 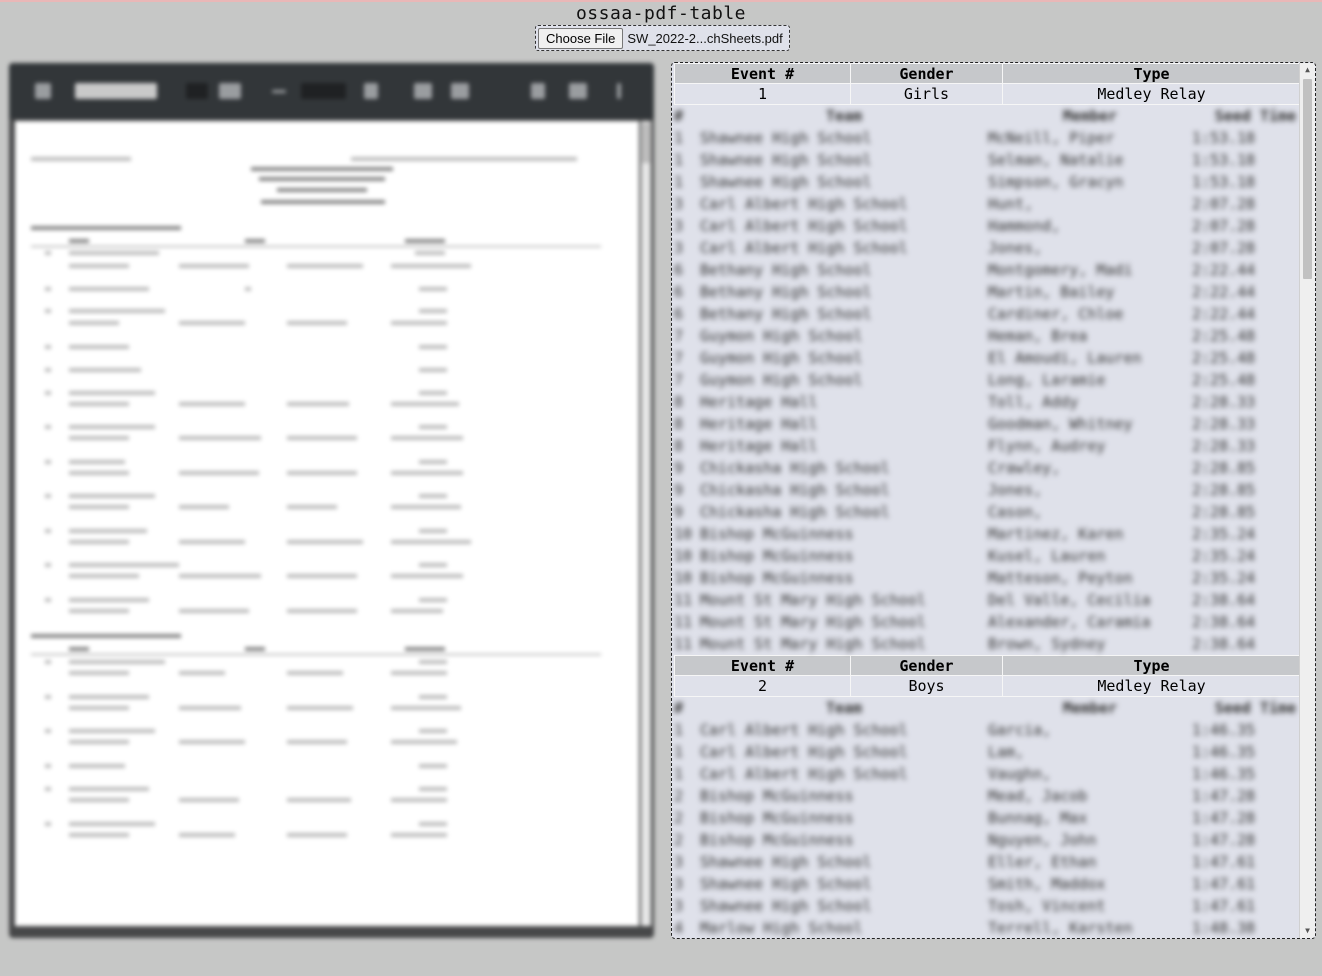 What do you see at coordinates (1090, 708) in the screenshot?
I see `member-column-header: Member` at bounding box center [1090, 708].